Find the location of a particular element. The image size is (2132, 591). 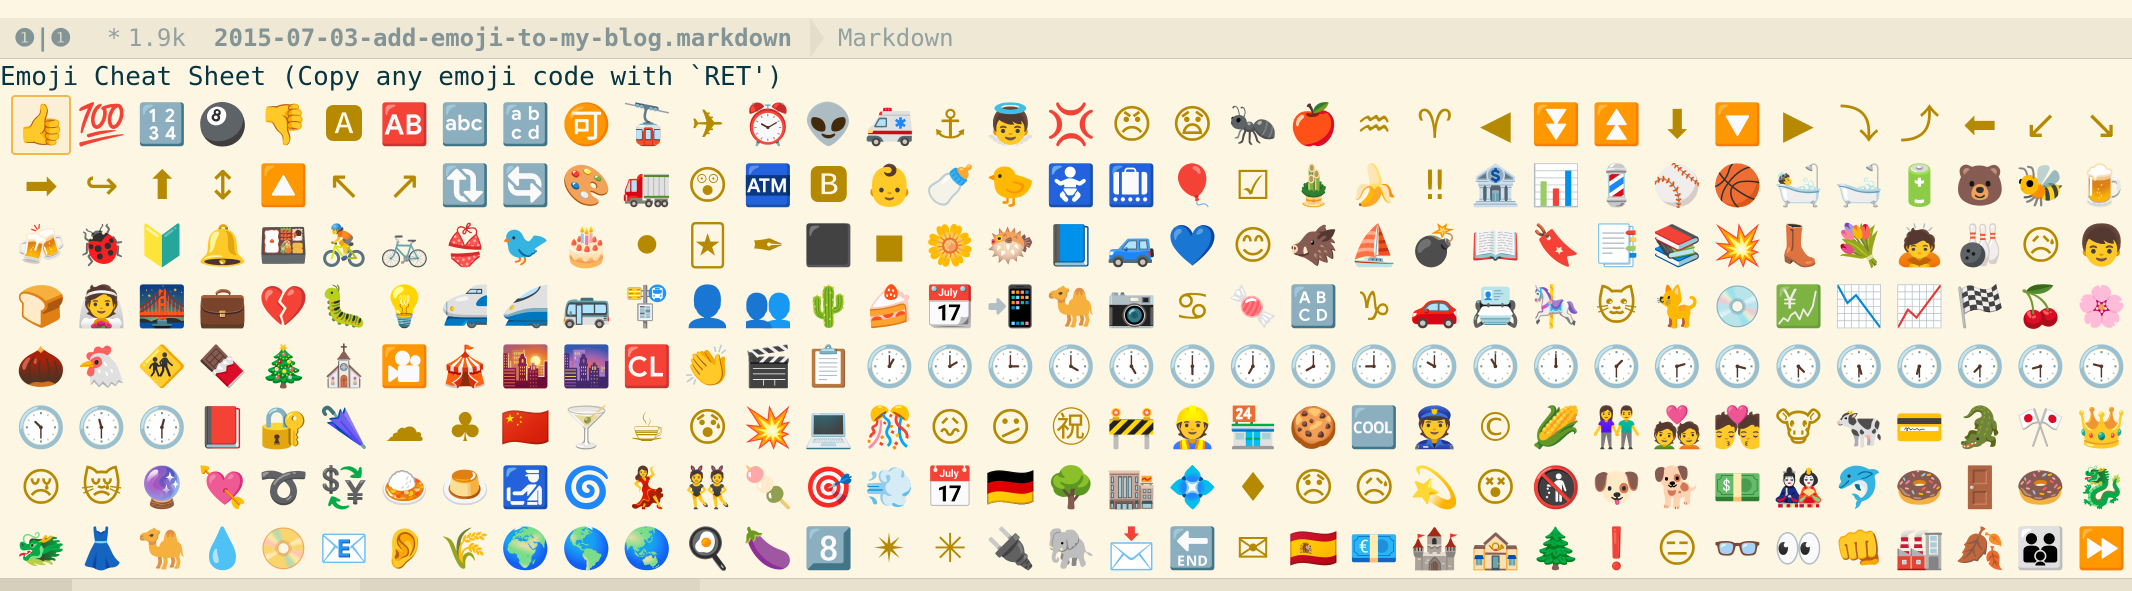

emoji-cell: 🕐 is located at coordinates (889, 367).